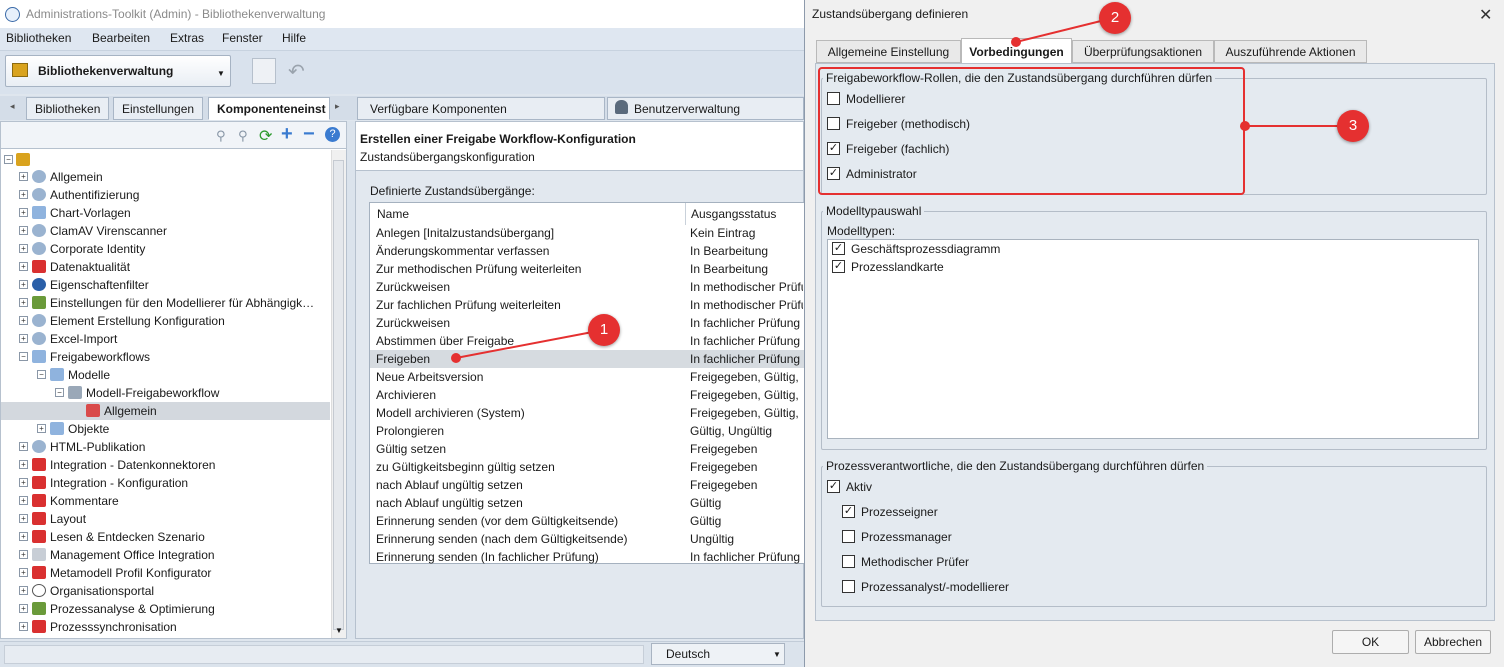 This screenshot has width=1504, height=667. Describe the element at coordinates (746, 539) in the screenshot. I see `table-cell-status: Ungültig` at that location.